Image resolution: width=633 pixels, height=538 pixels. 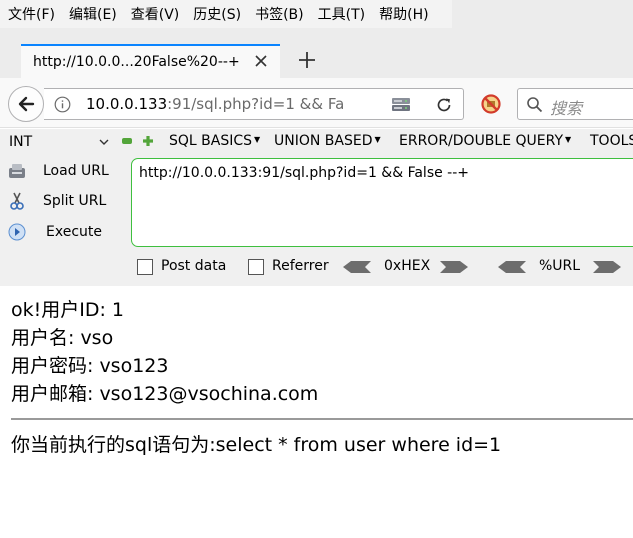 What do you see at coordinates (278, 14) in the screenshot?
I see `menu-bookmarks: 书签(B)` at bounding box center [278, 14].